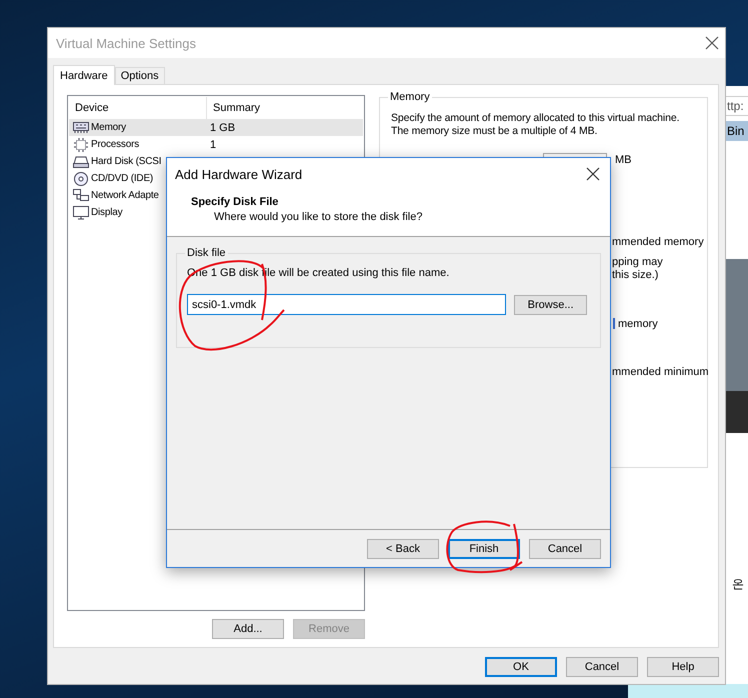  Describe the element at coordinates (346, 304) in the screenshot. I see `file-name-field: scsi0-1.vmdk` at that location.